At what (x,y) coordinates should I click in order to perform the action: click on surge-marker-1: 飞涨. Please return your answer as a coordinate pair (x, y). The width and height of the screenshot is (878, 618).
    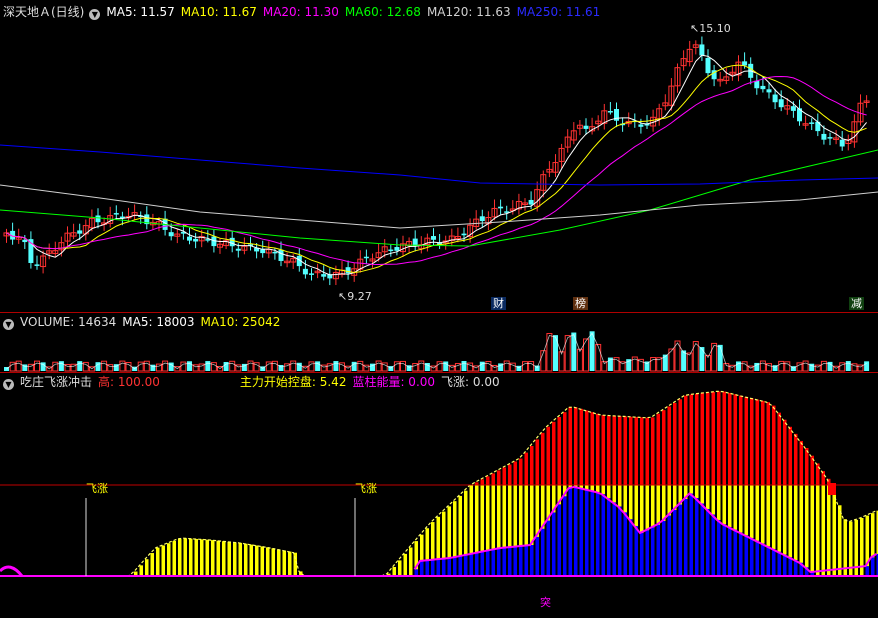
    Looking at the image, I should click on (97, 488).